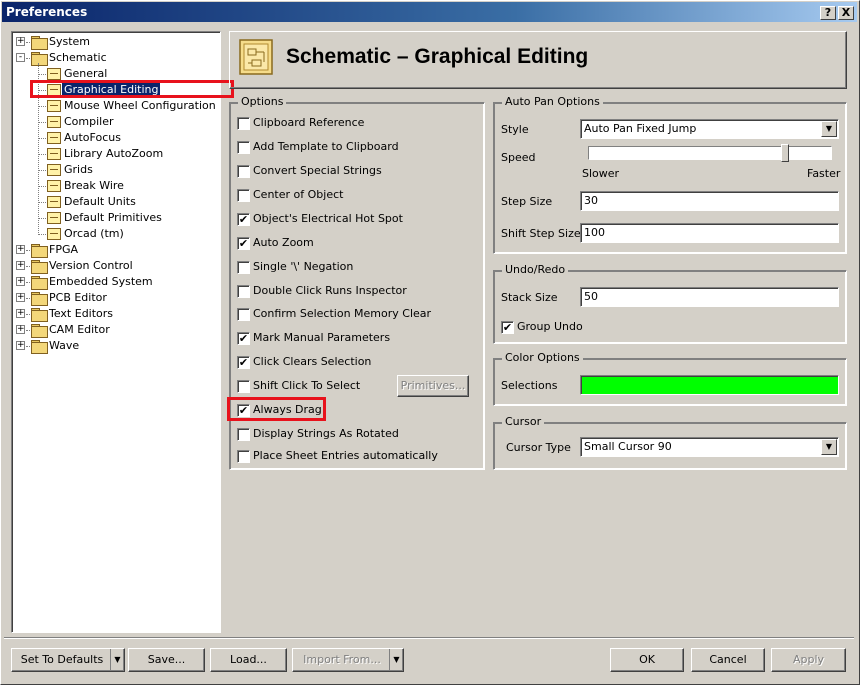 The height and width of the screenshot is (685, 860). I want to click on option-label: Mark Manual Parameters, so click(322, 337).